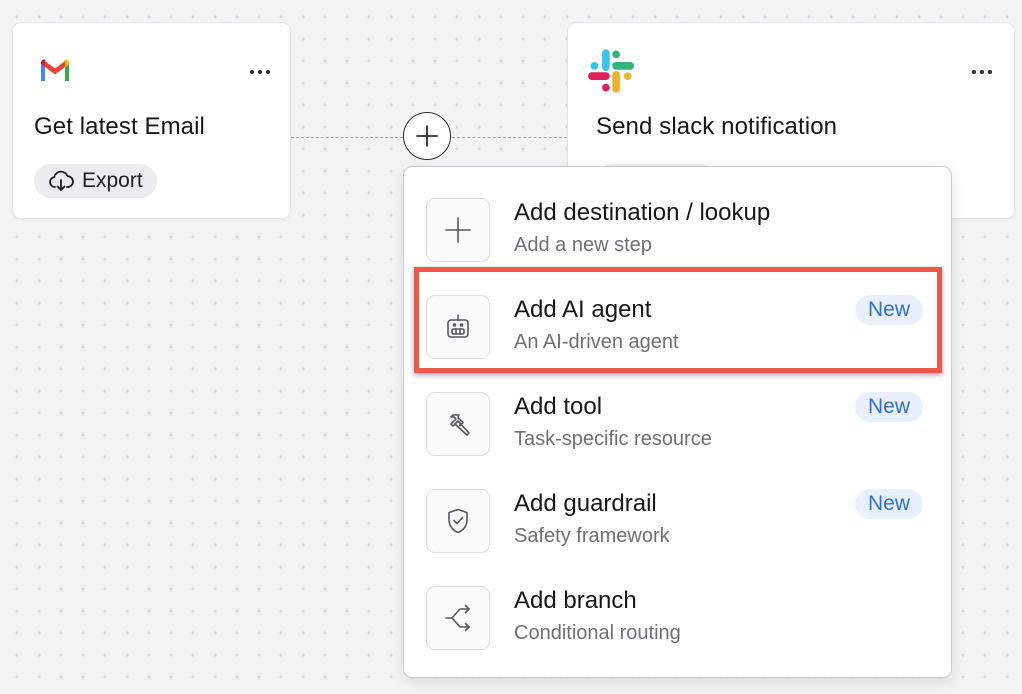 The image size is (1022, 694). Describe the element at coordinates (677, 505) in the screenshot. I see `menu-item-add-guardrail: Add guardrail Safety framework New` at that location.